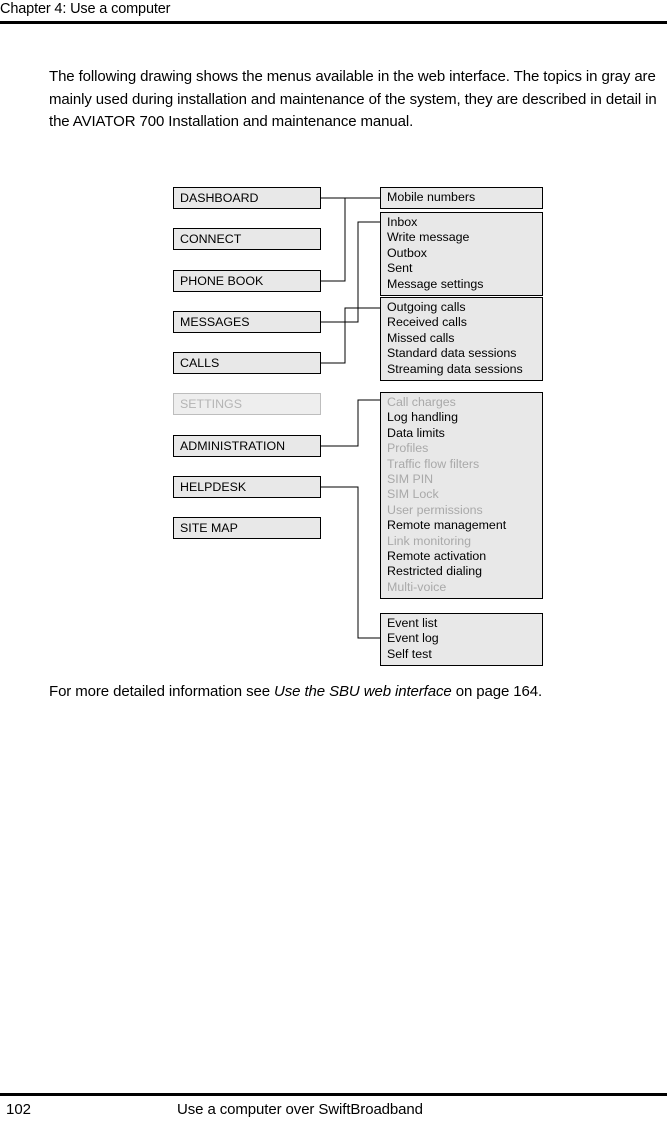 This screenshot has width=667, height=1130. Describe the element at coordinates (215, 322) in the screenshot. I see `menu-box-label: MESSAGES` at that location.